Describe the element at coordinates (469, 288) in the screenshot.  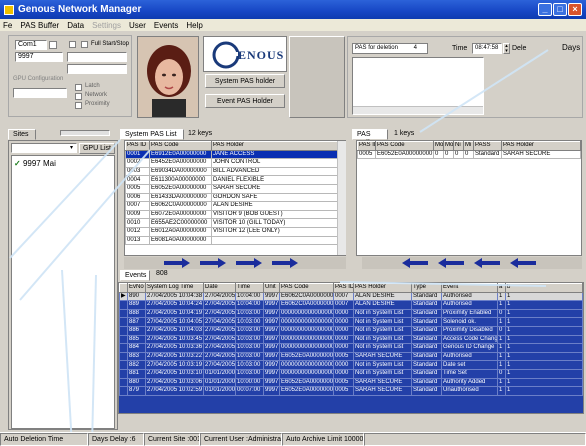
I see `events-col-event: Event` at that location.